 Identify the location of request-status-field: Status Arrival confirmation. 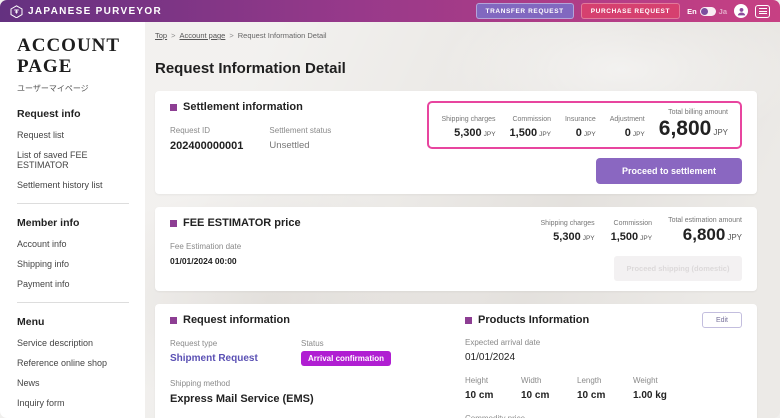
(346, 352).